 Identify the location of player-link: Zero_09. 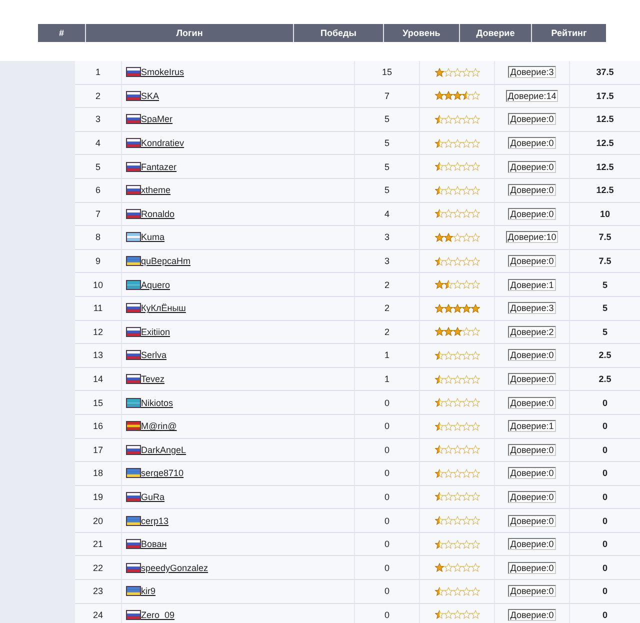
(158, 615).